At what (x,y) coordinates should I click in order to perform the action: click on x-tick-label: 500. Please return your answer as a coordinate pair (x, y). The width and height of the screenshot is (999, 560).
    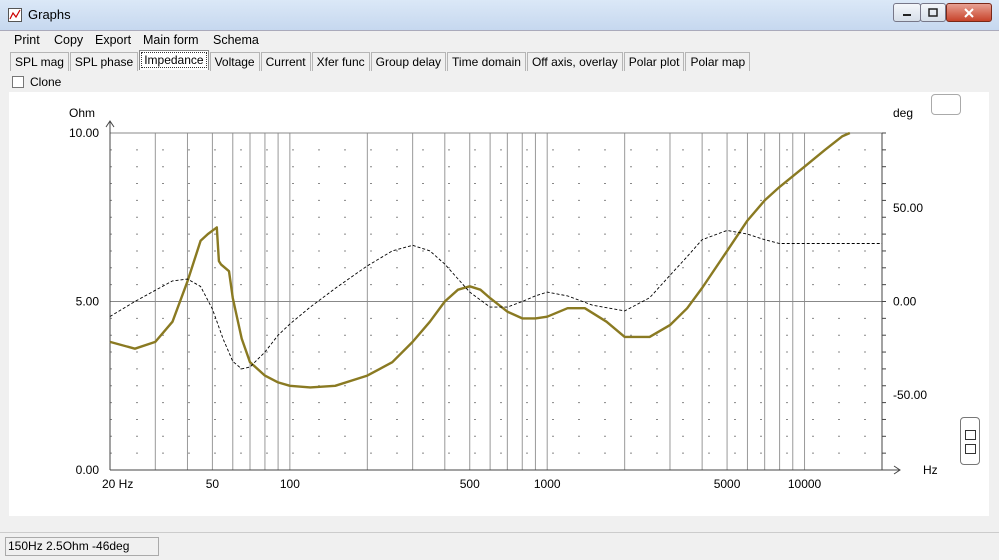
    Looking at the image, I should click on (470, 484).